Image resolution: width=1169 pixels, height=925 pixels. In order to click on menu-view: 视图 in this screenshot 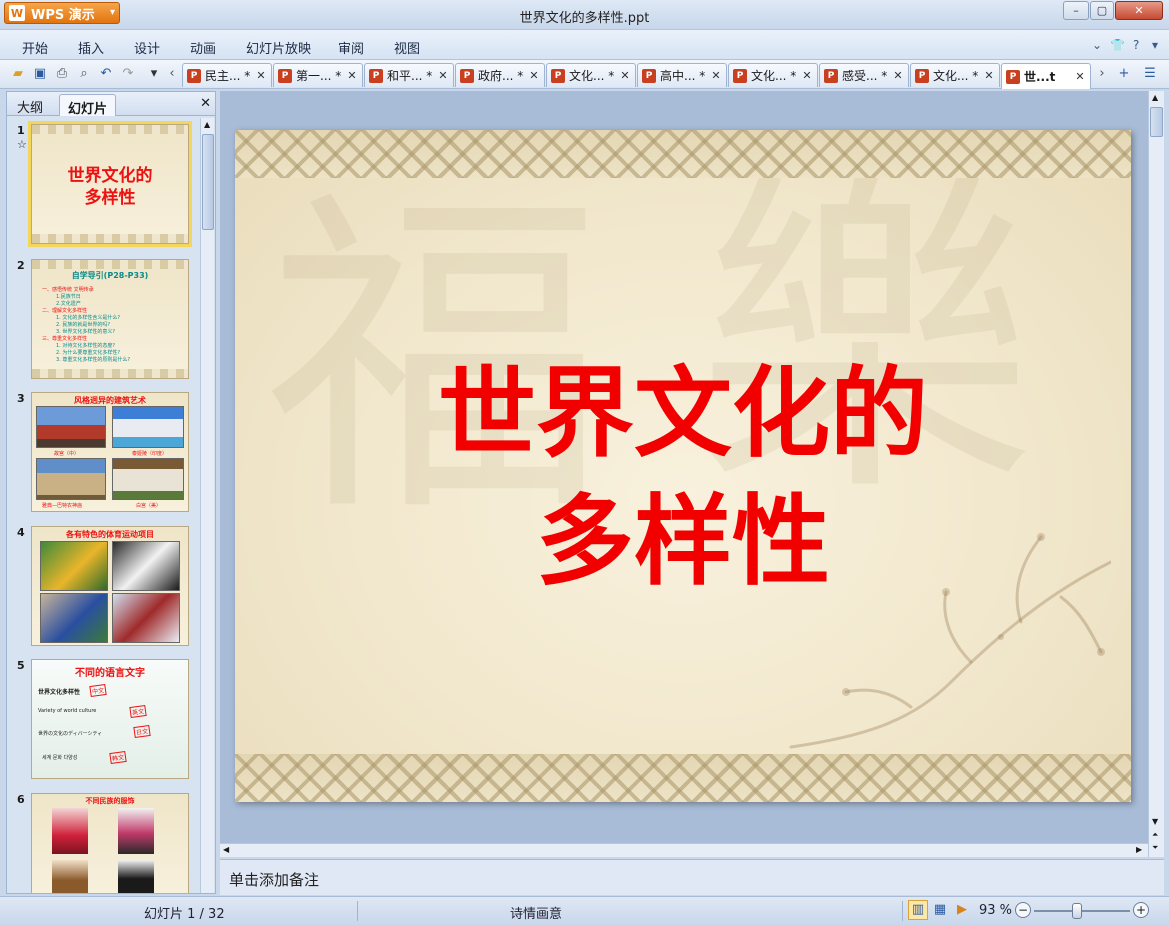, I will do `click(407, 47)`.